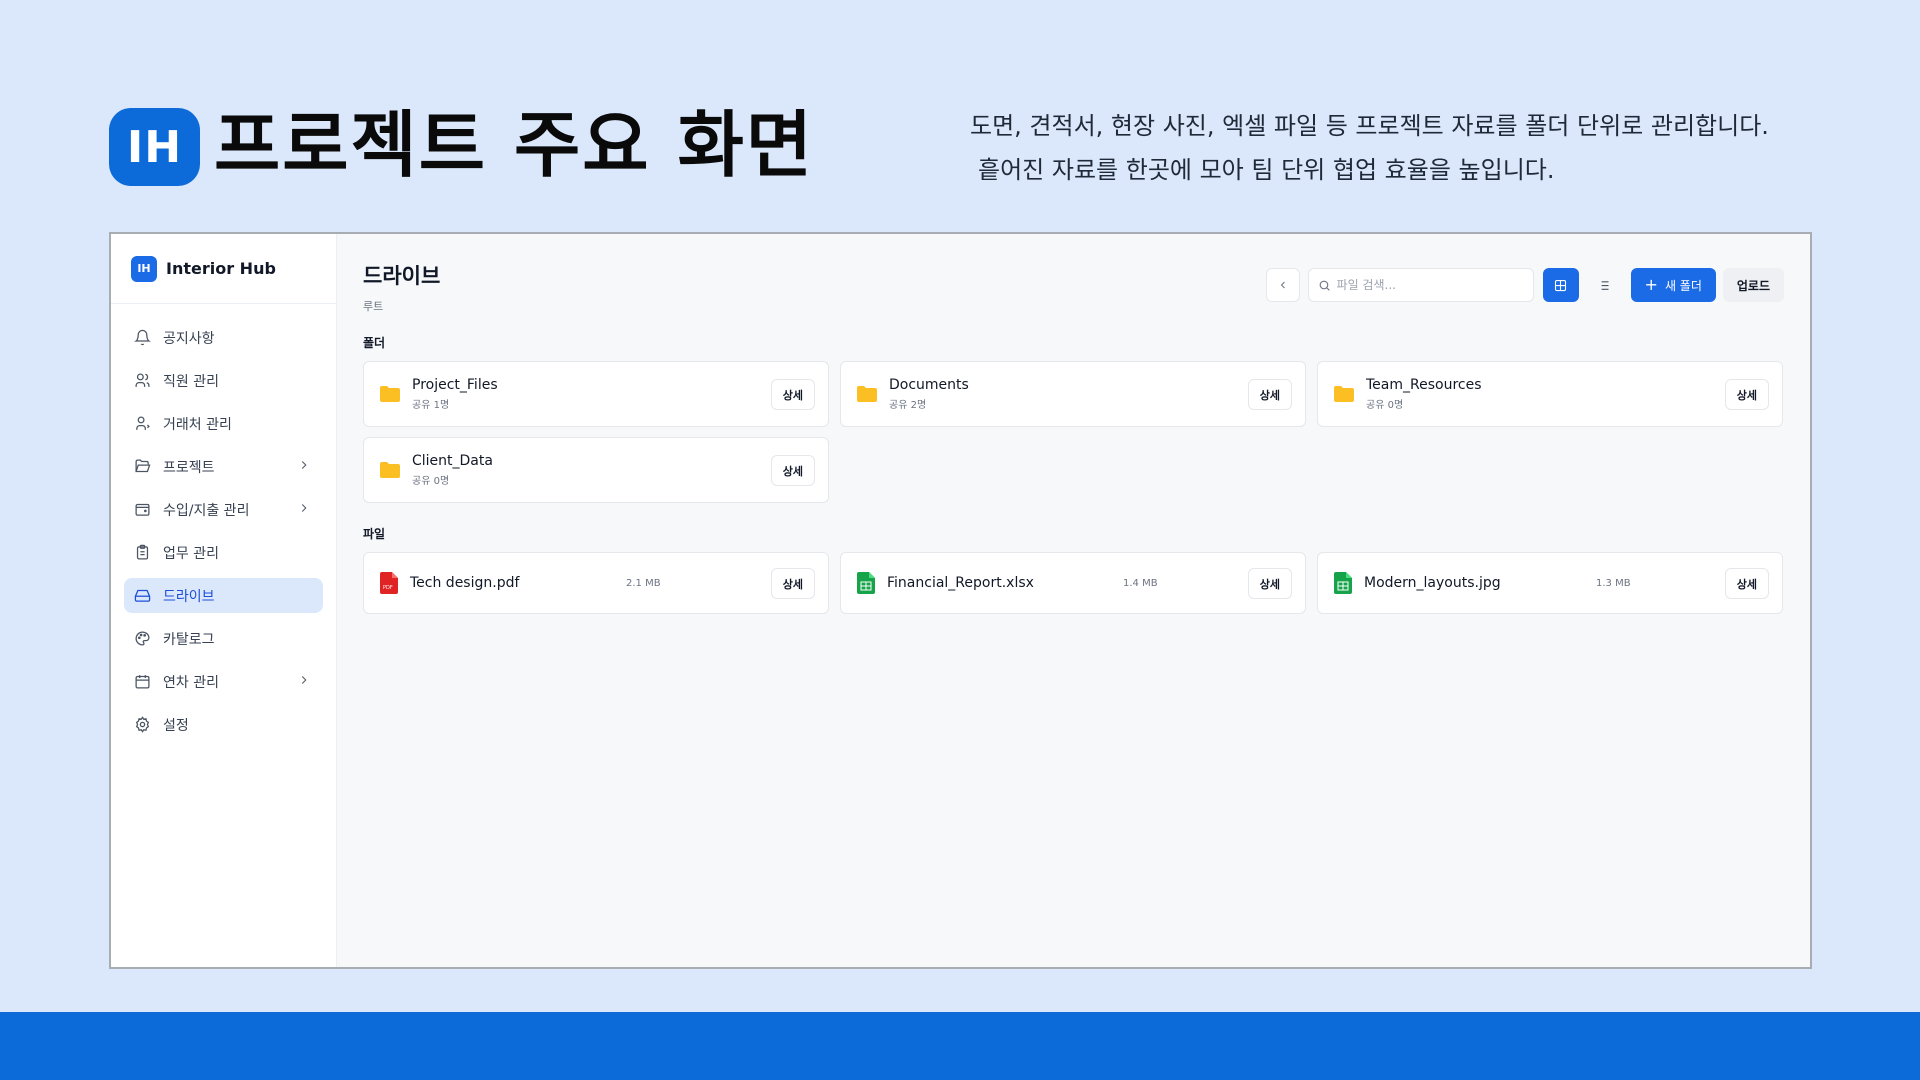 Image resolution: width=1920 pixels, height=1080 pixels. What do you see at coordinates (142, 552) in the screenshot?
I see `clipboard-icon` at bounding box center [142, 552].